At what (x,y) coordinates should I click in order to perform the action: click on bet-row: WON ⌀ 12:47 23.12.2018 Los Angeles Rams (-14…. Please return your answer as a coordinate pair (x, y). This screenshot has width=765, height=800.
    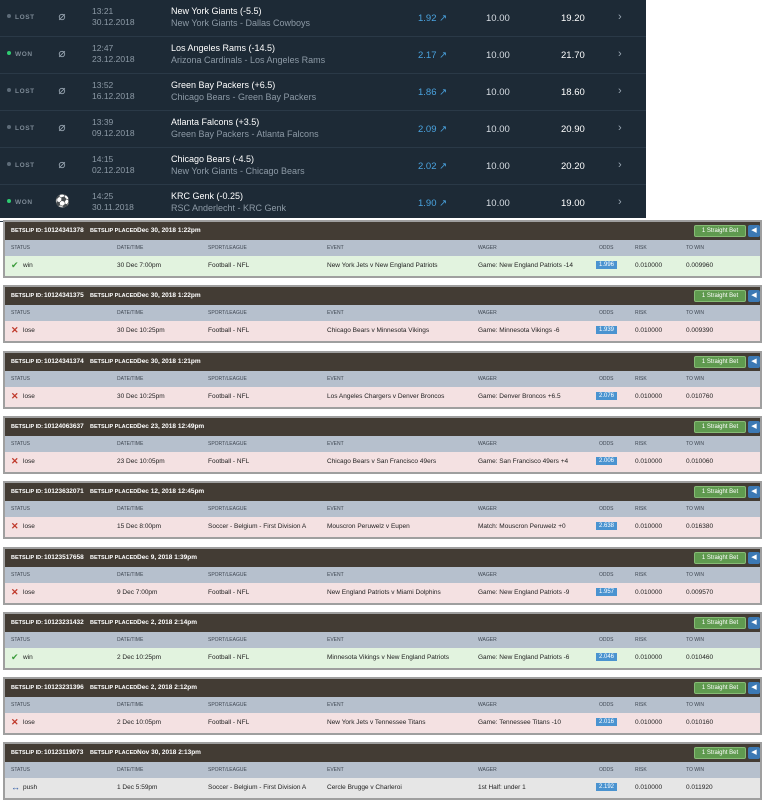
    Looking at the image, I should click on (323, 55).